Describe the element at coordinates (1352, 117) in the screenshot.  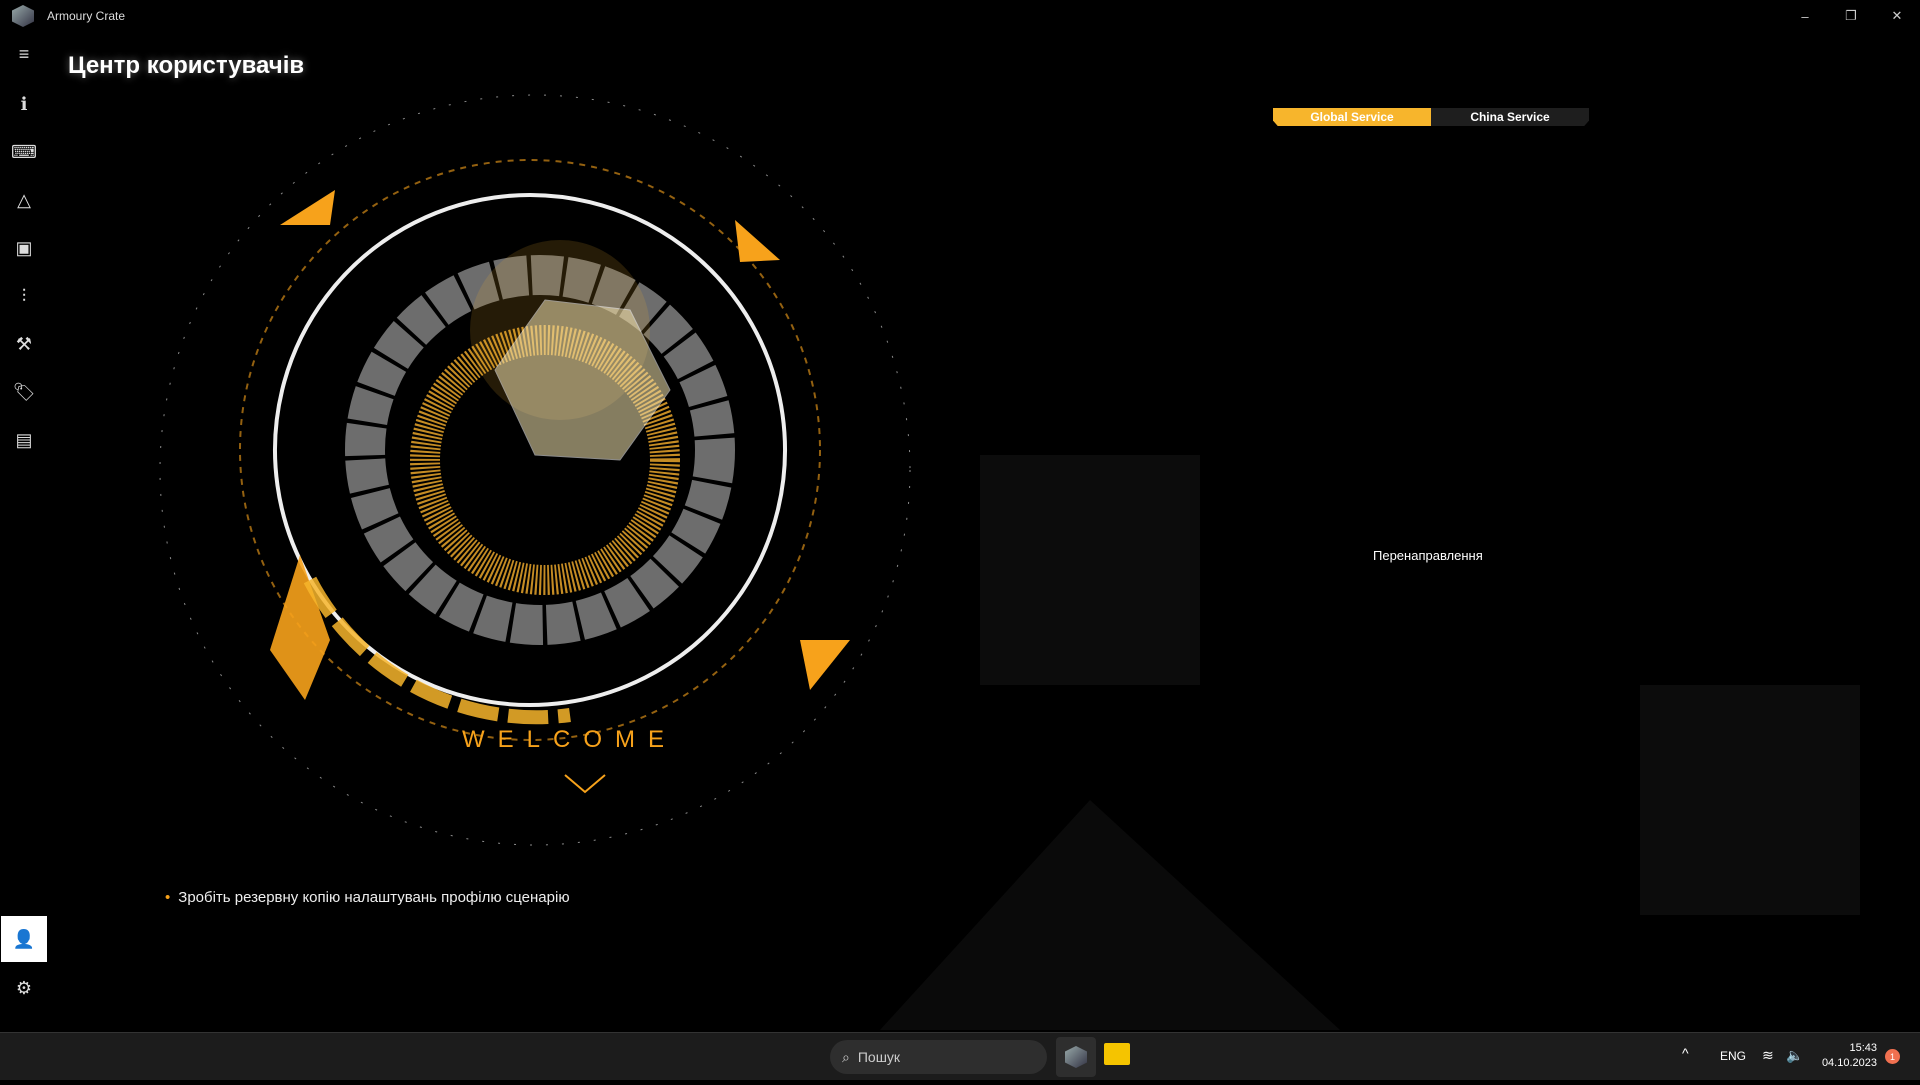
I see `global-service-tab: Global Service` at that location.